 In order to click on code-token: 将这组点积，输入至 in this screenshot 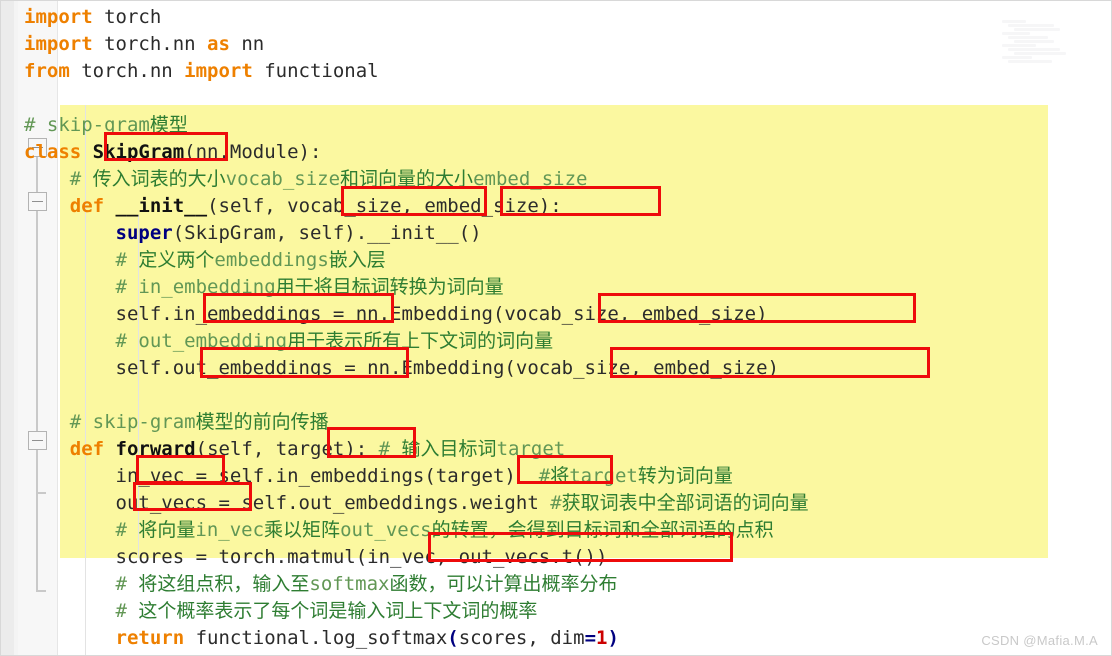, I will do `click(224, 584)`.